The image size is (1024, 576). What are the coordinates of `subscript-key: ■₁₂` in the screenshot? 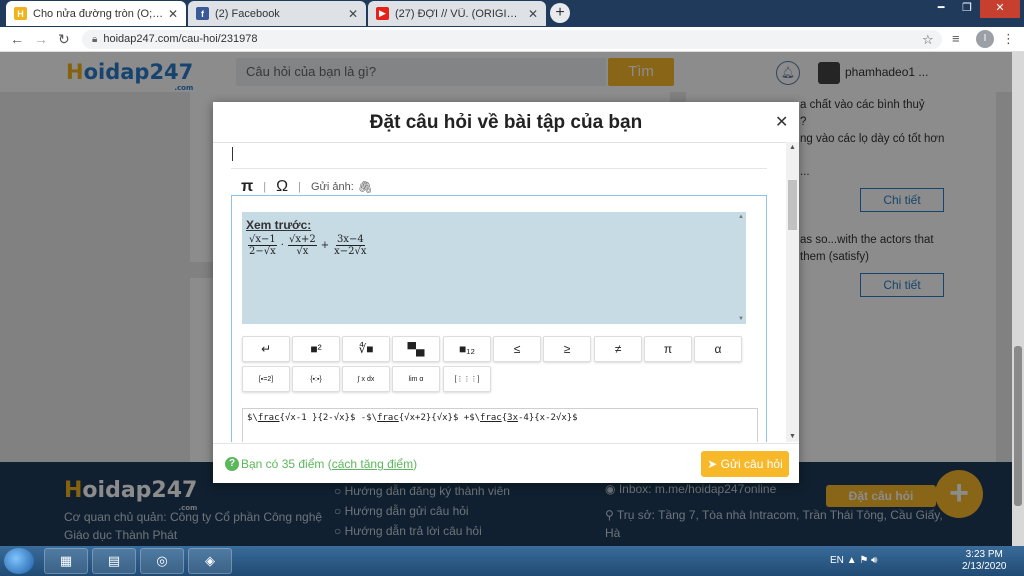 It's located at (467, 349).